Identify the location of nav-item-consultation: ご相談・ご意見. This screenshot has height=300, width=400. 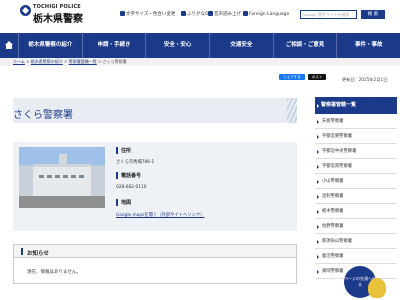
(304, 45).